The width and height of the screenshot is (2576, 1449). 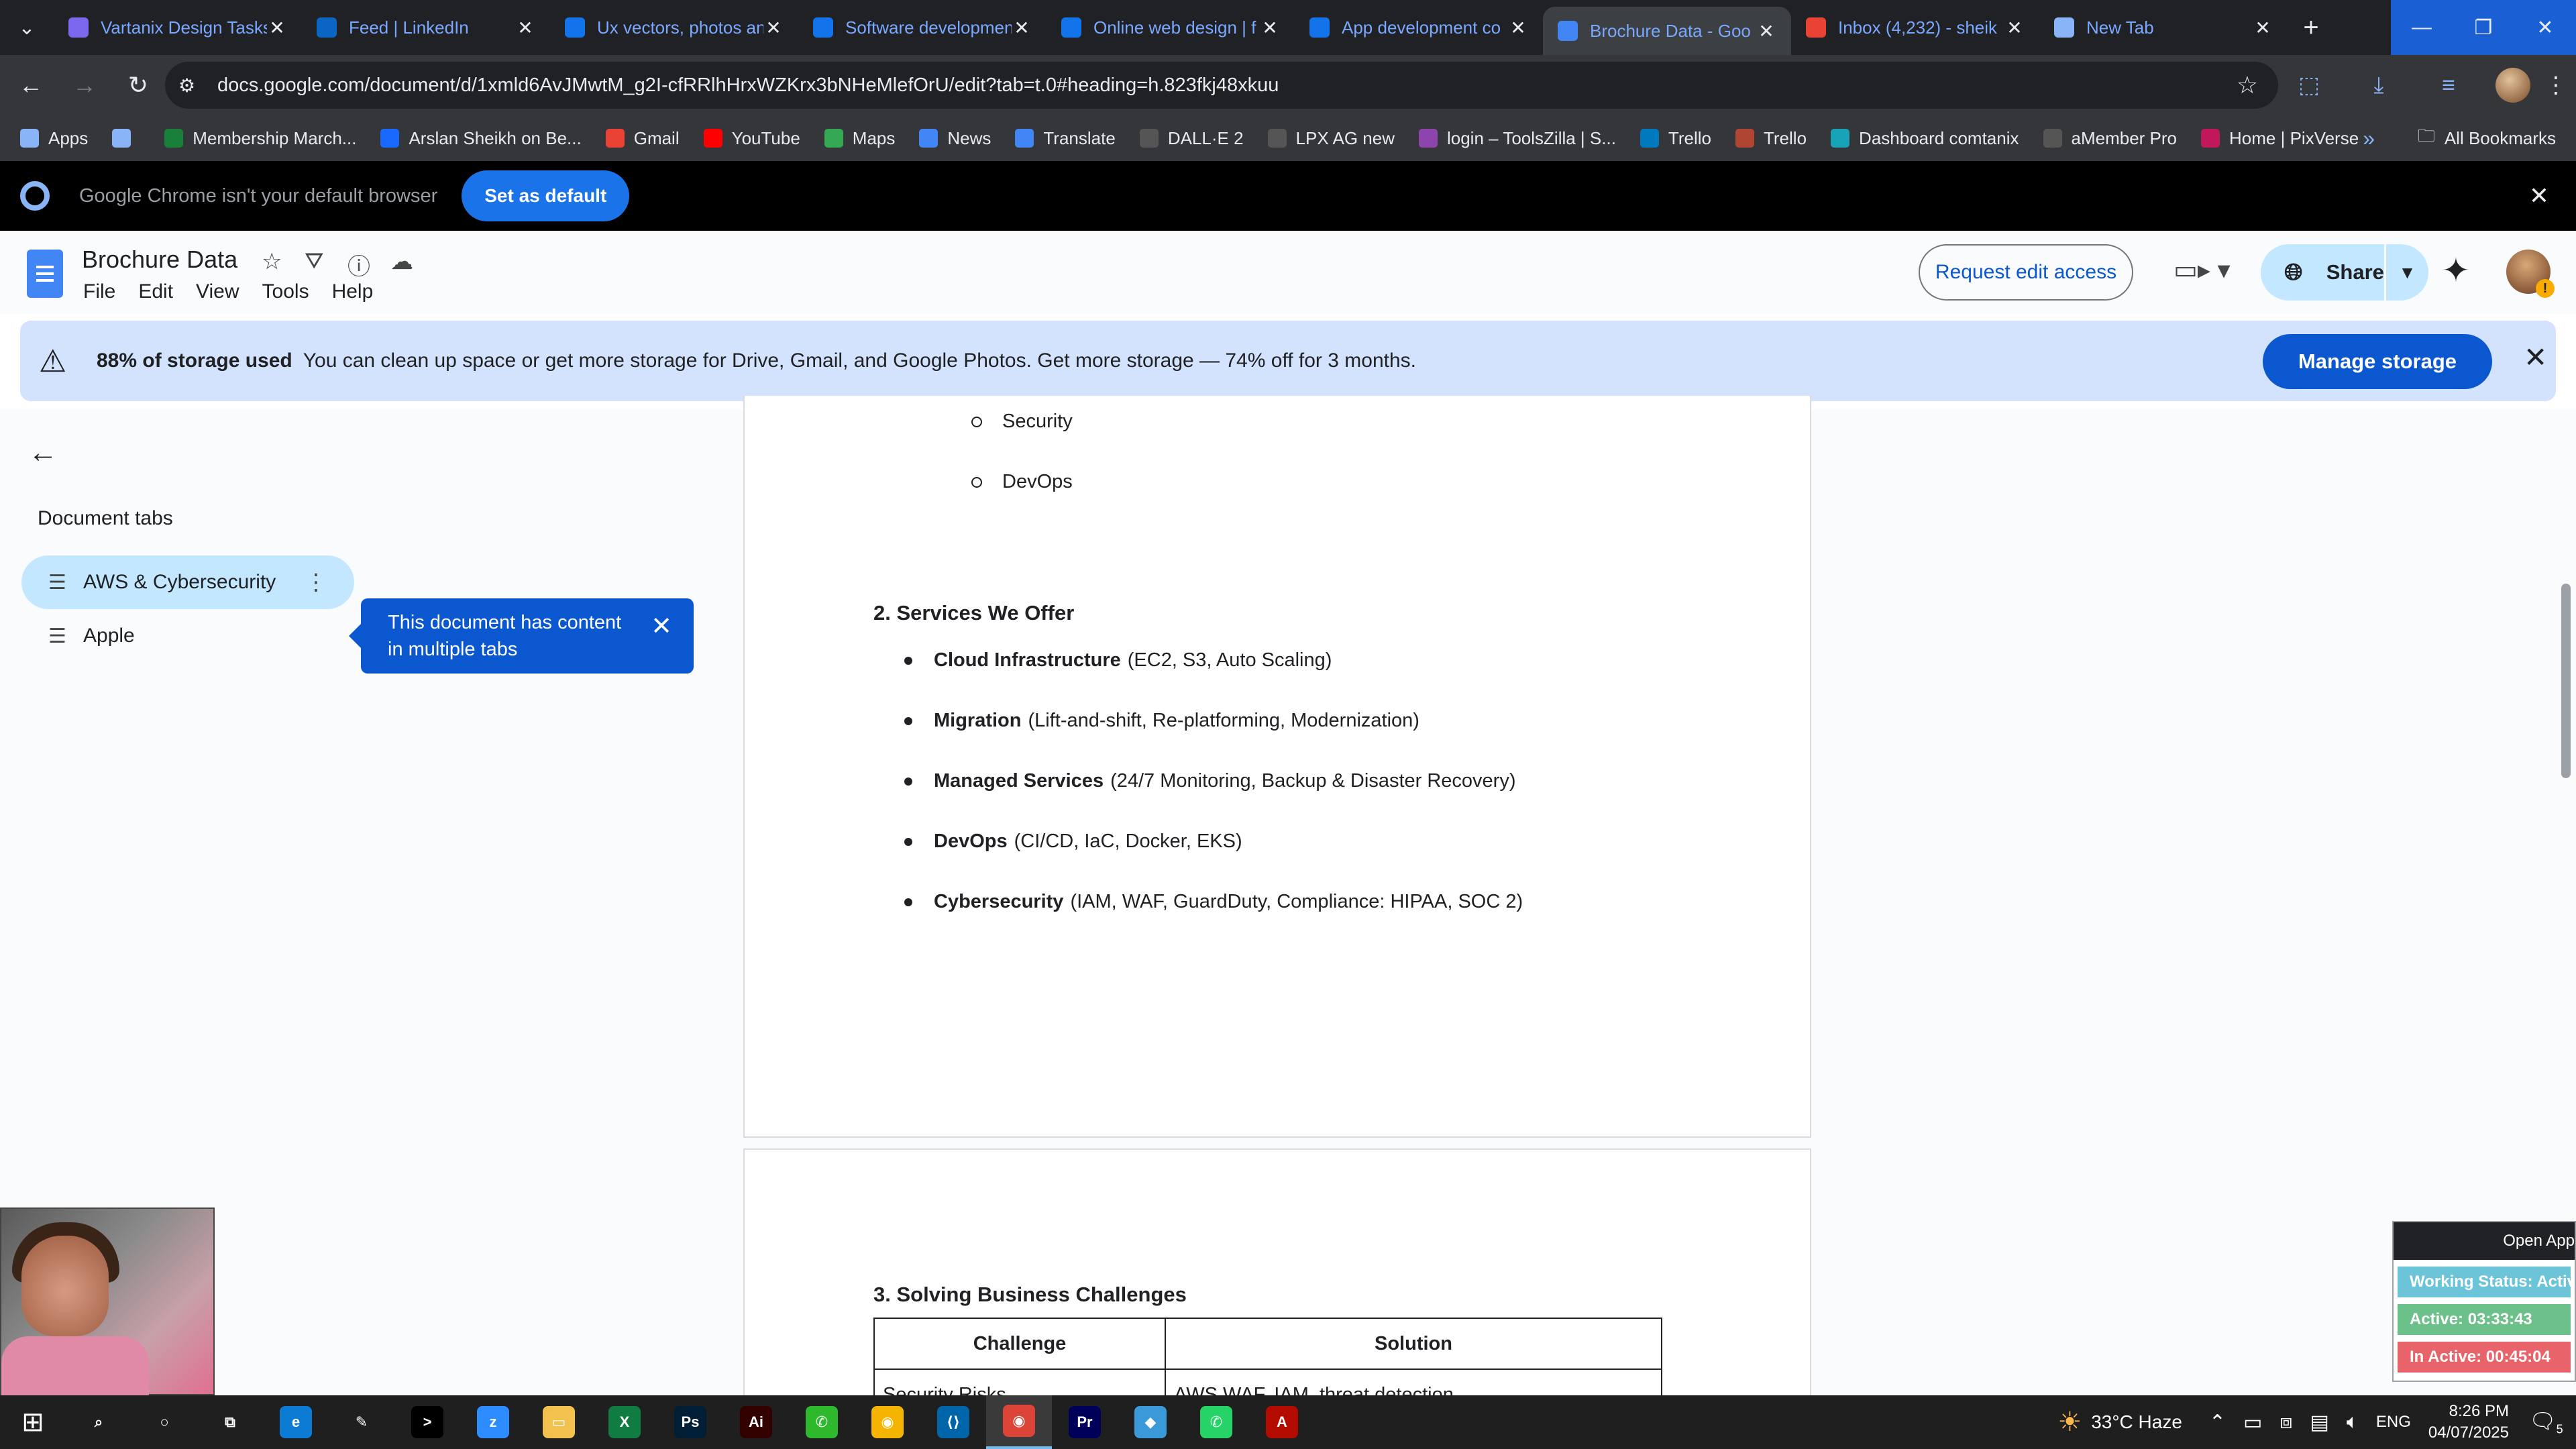 I want to click on docs-logo-icon, so click(x=45, y=274).